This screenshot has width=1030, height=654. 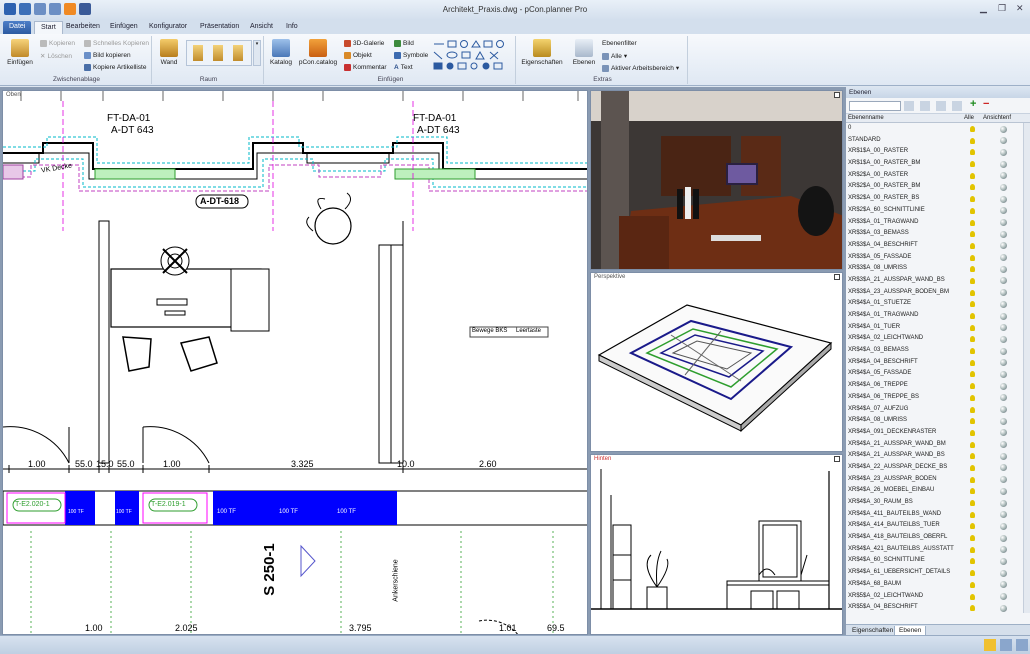 What do you see at coordinates (938, 480) in the screenshot?
I see `layer-row: XR$4$A_23_AUSSPAR_BODEN` at bounding box center [938, 480].